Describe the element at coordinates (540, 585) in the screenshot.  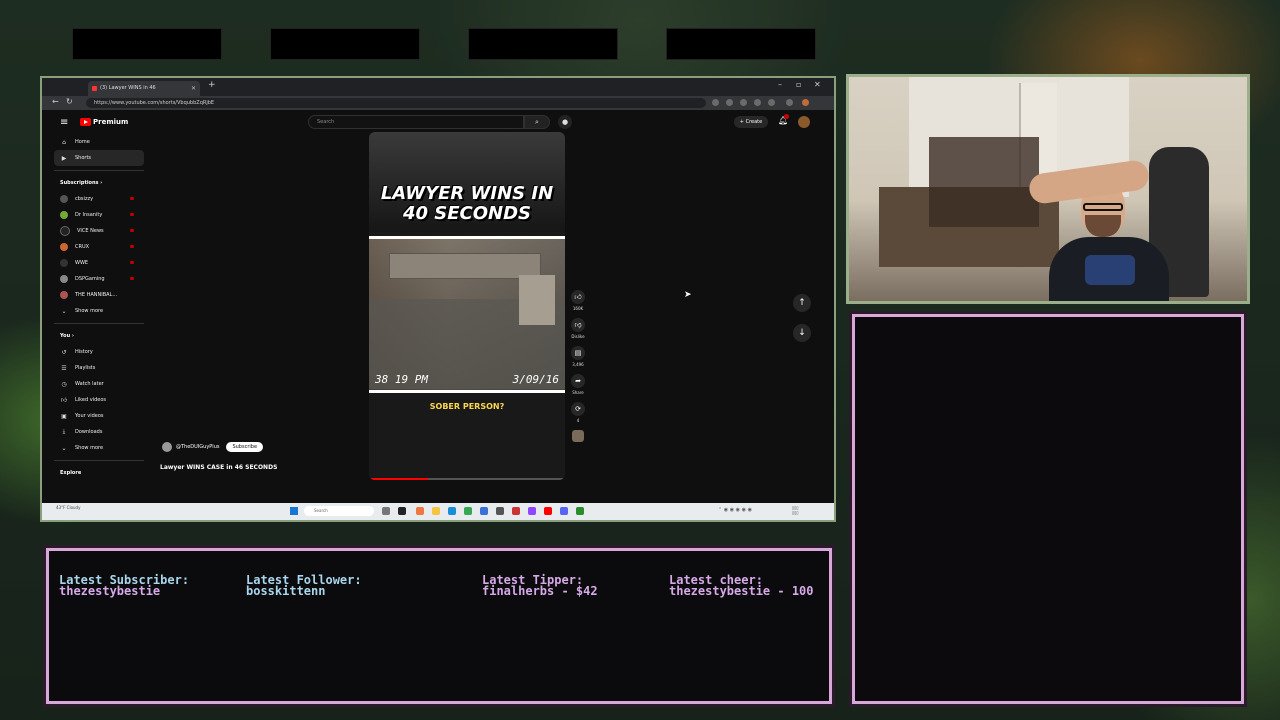
I see `latest-tipper: Latest Tipper: finalherbs - $42` at that location.